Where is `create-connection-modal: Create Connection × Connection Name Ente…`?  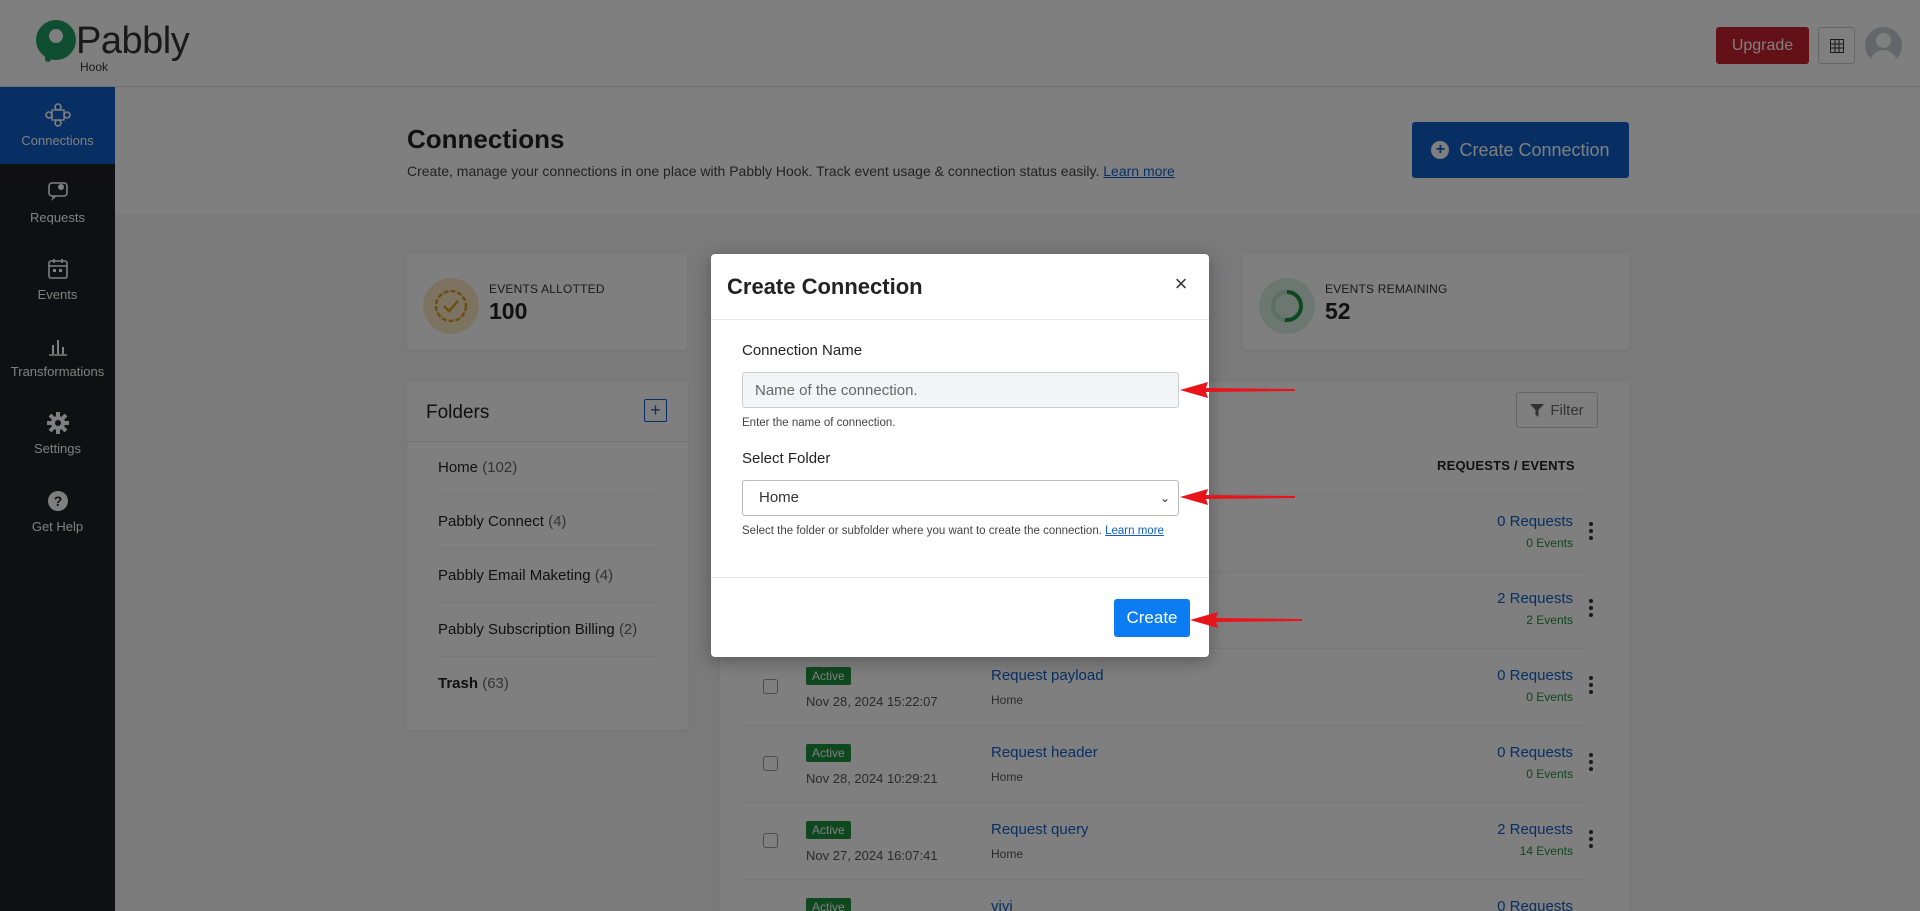 create-connection-modal: Create Connection × Connection Name Ente… is located at coordinates (960, 455).